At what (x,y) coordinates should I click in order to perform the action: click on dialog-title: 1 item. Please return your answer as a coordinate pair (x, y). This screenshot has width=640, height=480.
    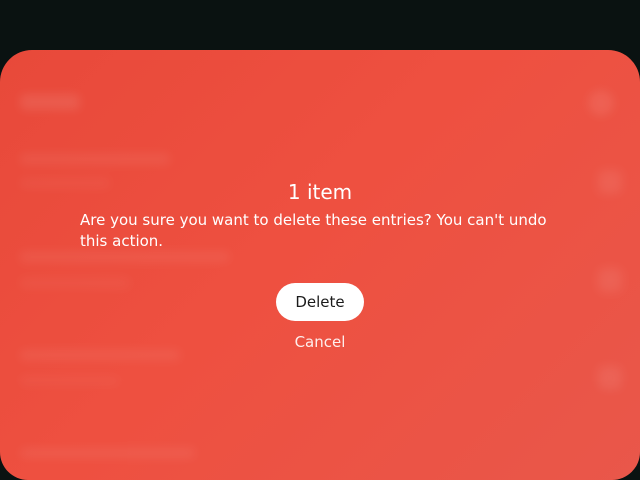
    Looking at the image, I should click on (320, 192).